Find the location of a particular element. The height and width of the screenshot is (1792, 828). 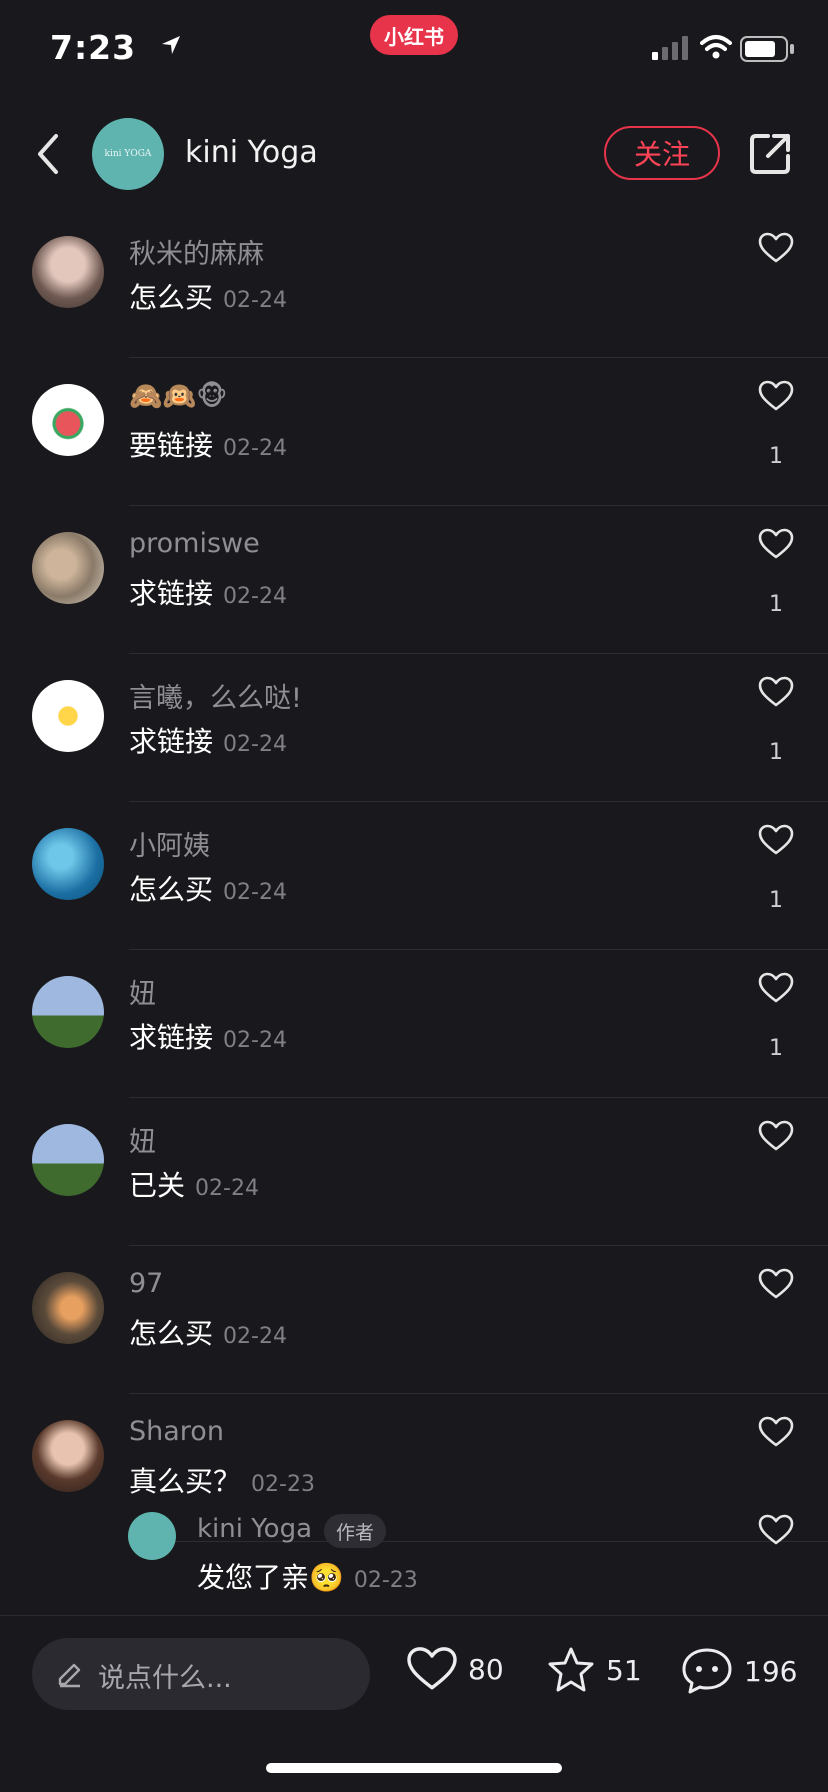

status-bar: 7:23 小红书 is located at coordinates (414, 50).